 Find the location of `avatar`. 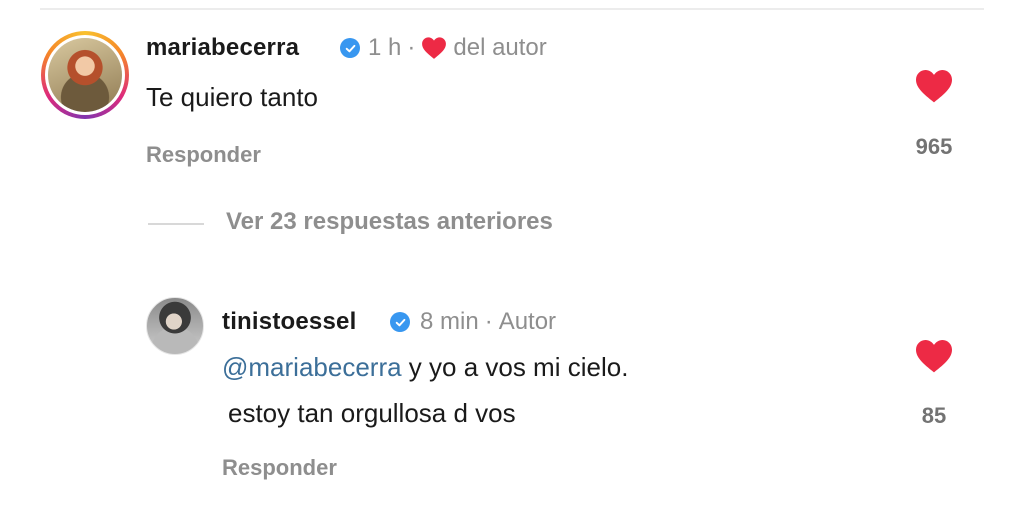

avatar is located at coordinates (85, 75).